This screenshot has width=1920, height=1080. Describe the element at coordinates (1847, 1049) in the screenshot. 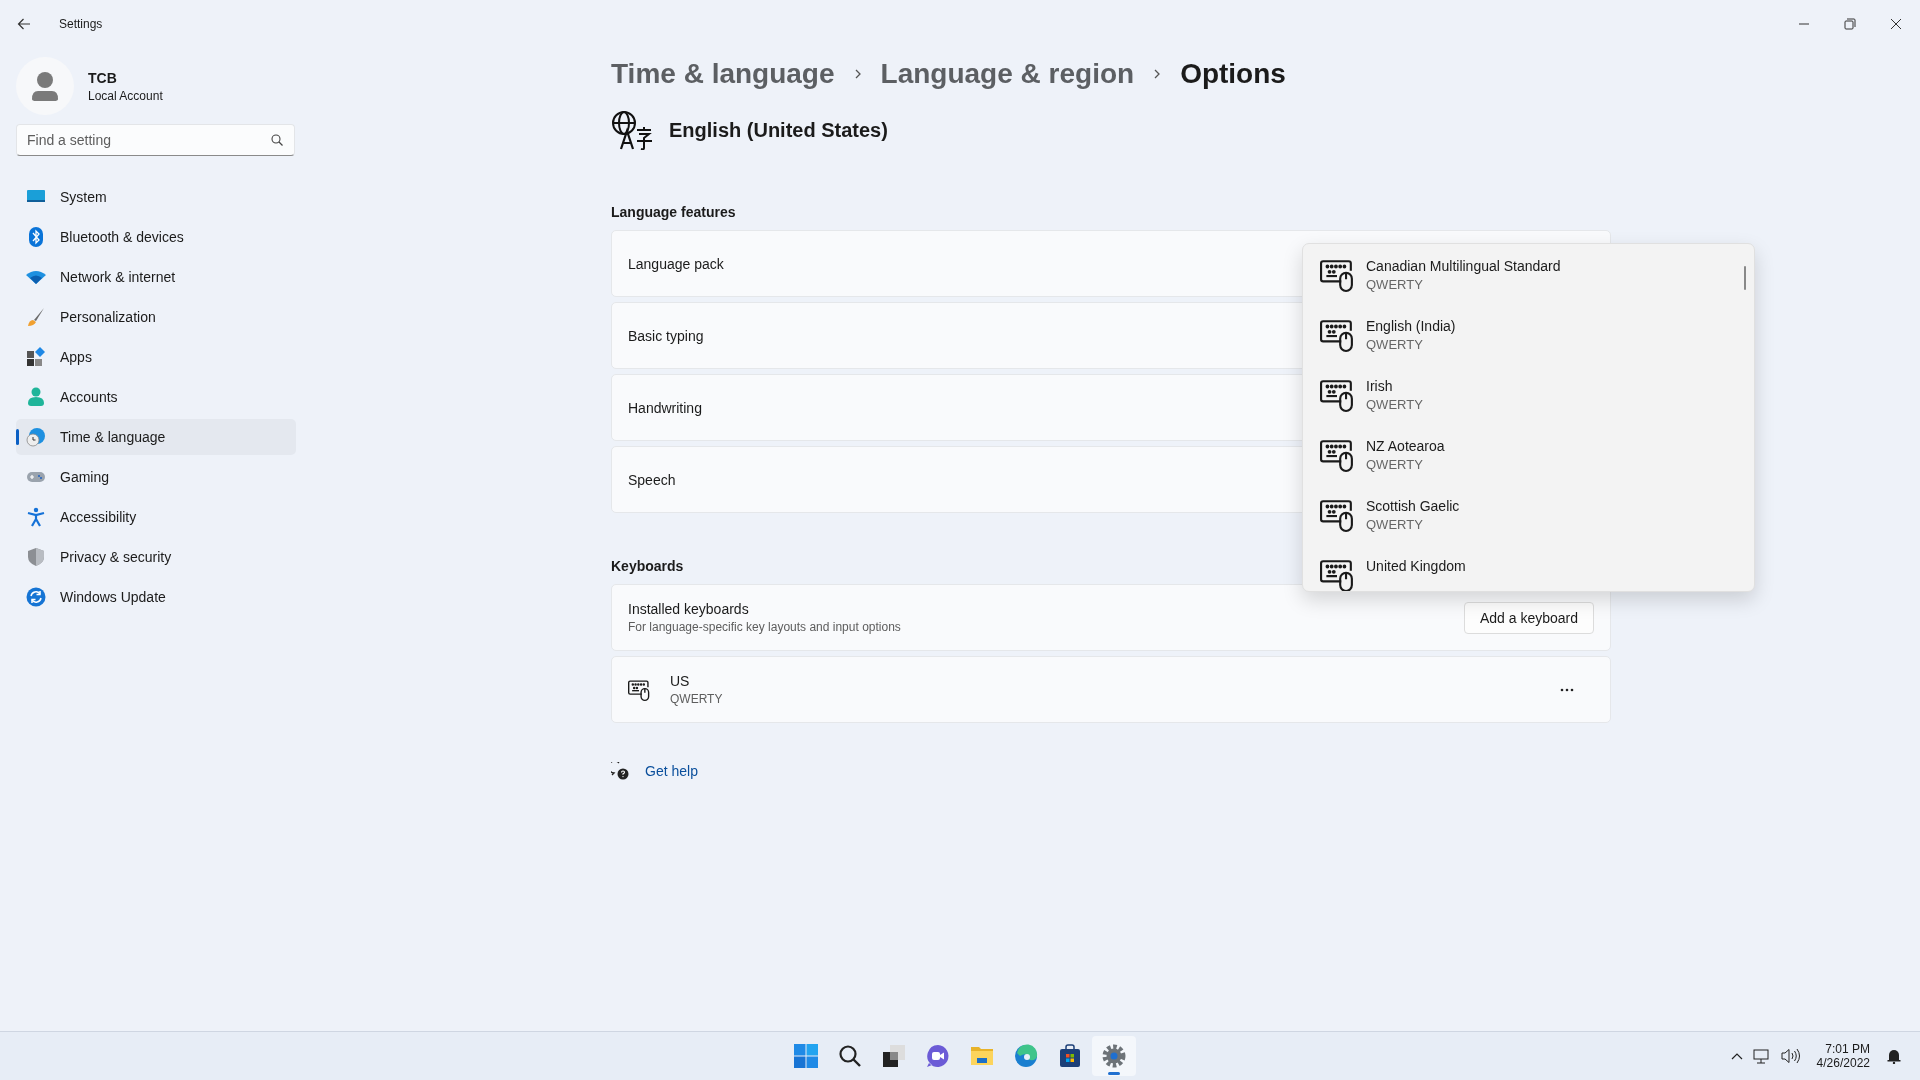

I see `clock-time: 7:01 PM` at that location.